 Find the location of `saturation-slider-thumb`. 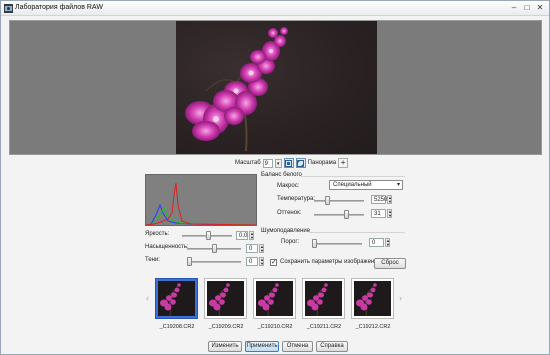

saturation-slider-thumb is located at coordinates (214, 248).